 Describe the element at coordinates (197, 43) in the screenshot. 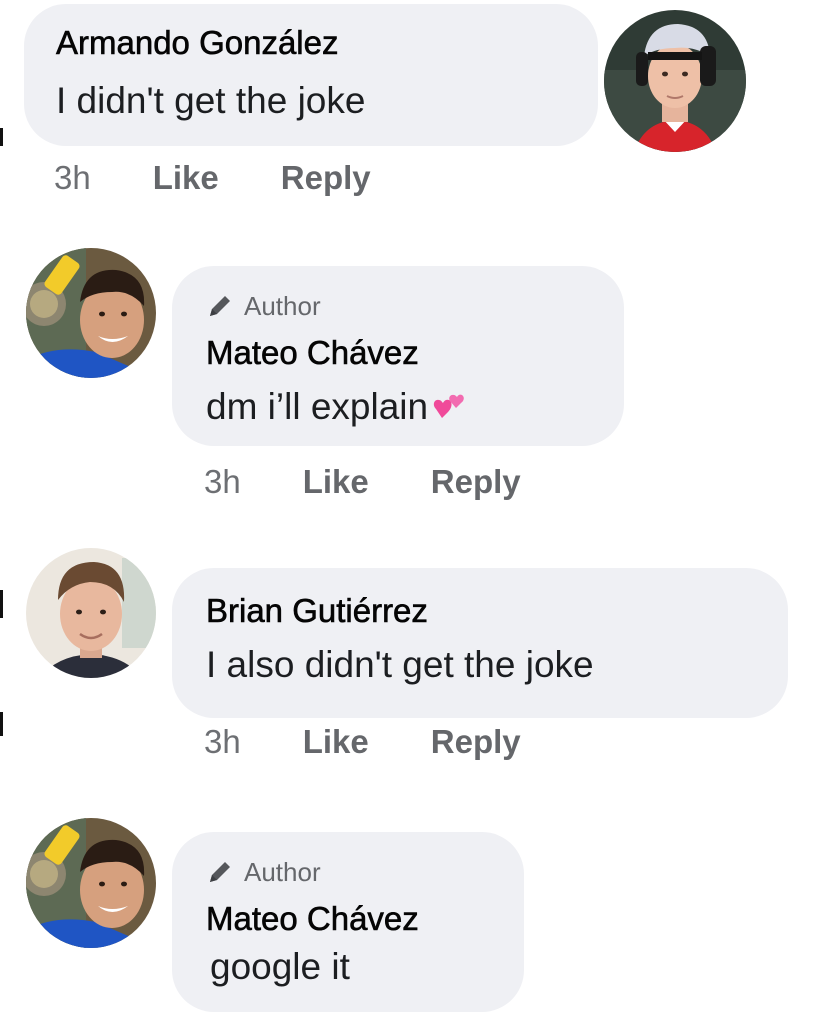

I see `commenter-name: Armando González` at that location.